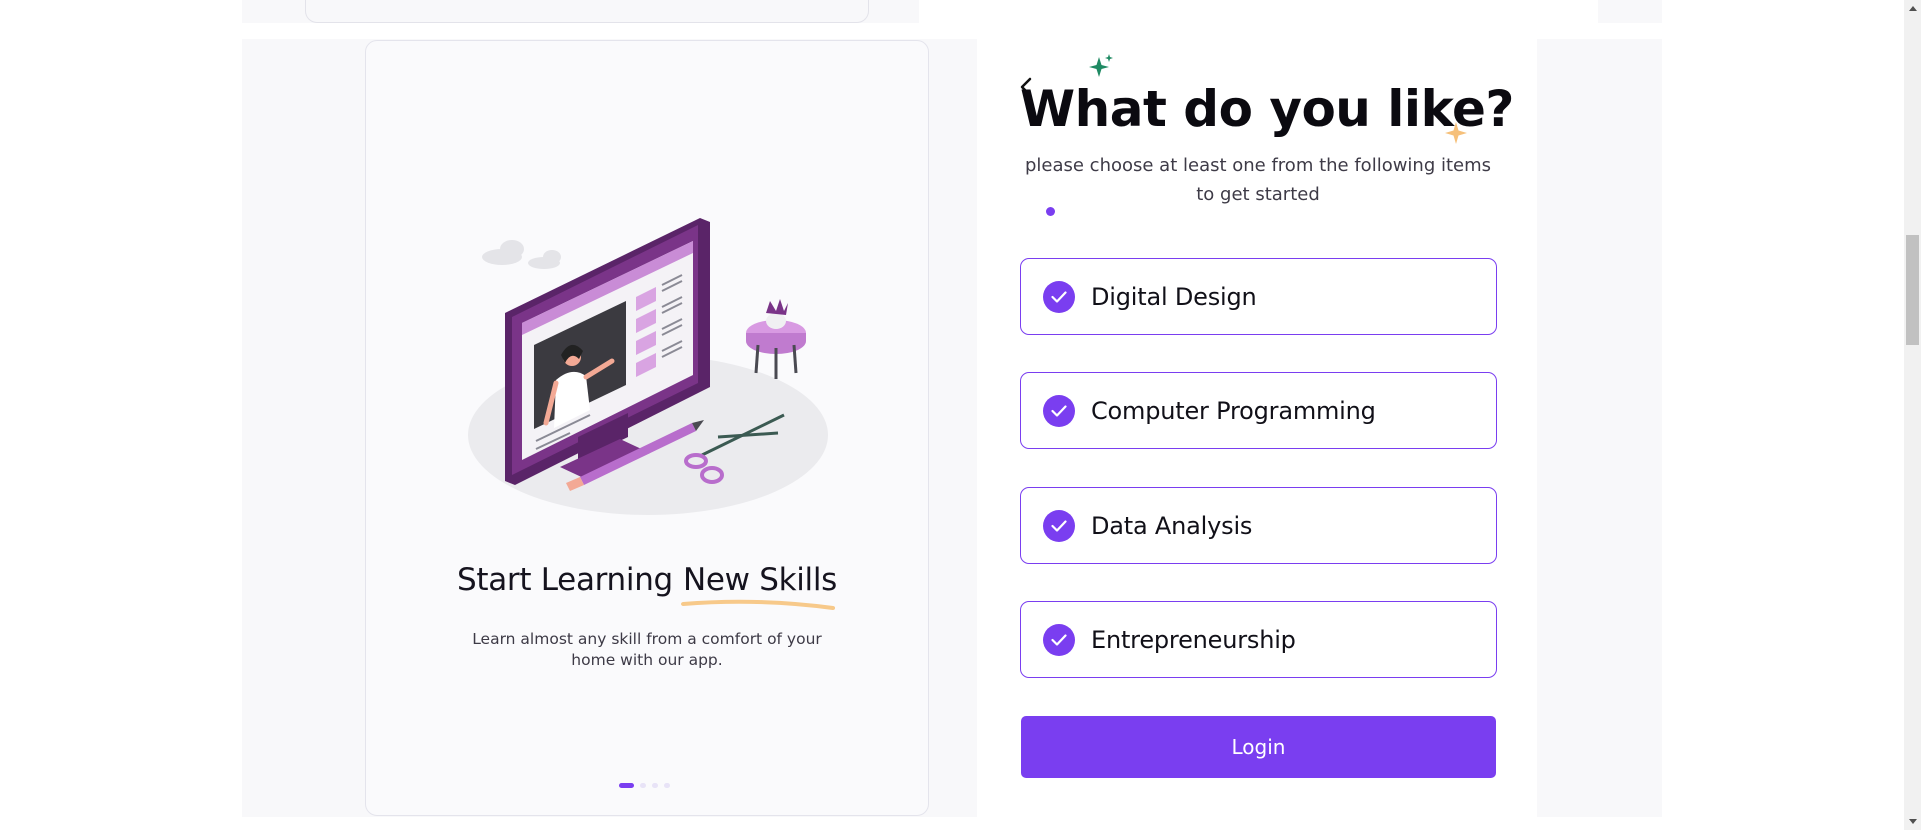 Image resolution: width=1921 pixels, height=830 pixels. I want to click on onboarding-title-highlight: New Skills, so click(759, 586).